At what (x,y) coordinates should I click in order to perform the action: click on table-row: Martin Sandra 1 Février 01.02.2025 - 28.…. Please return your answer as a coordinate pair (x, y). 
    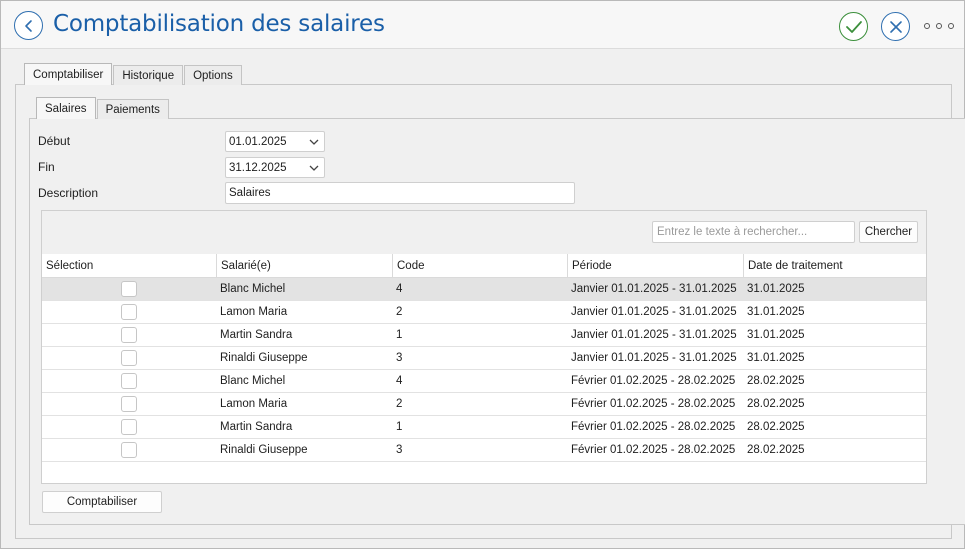
    Looking at the image, I should click on (484, 427).